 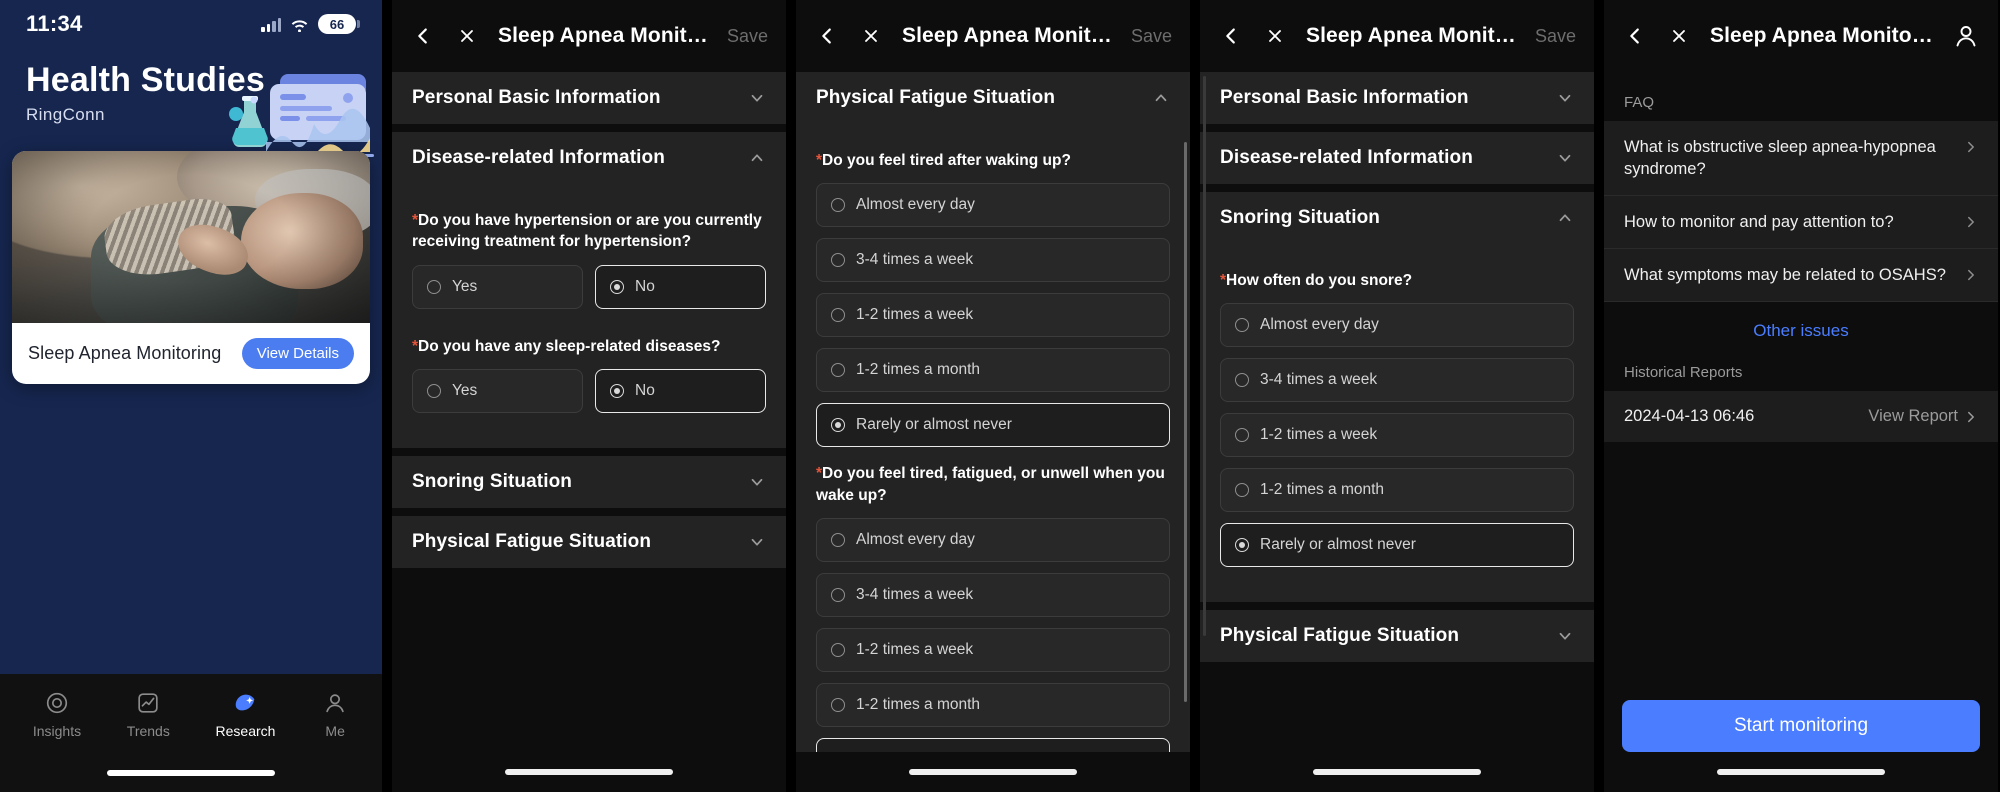 I want to click on report-date: 2024-04-13 06:46, so click(x=1689, y=416).